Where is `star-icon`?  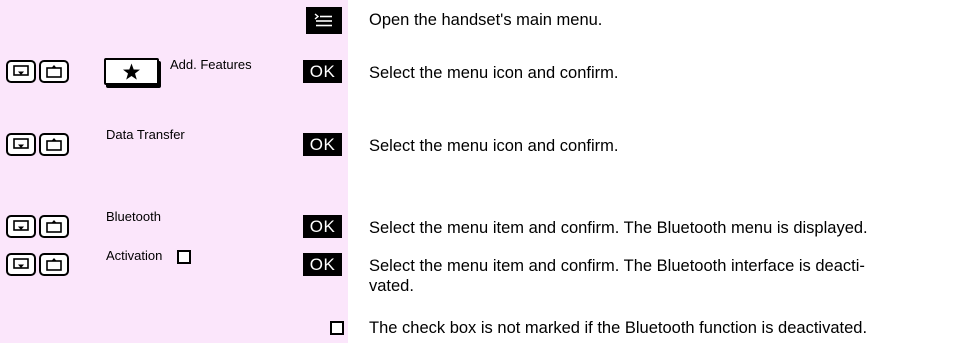 star-icon is located at coordinates (131, 71).